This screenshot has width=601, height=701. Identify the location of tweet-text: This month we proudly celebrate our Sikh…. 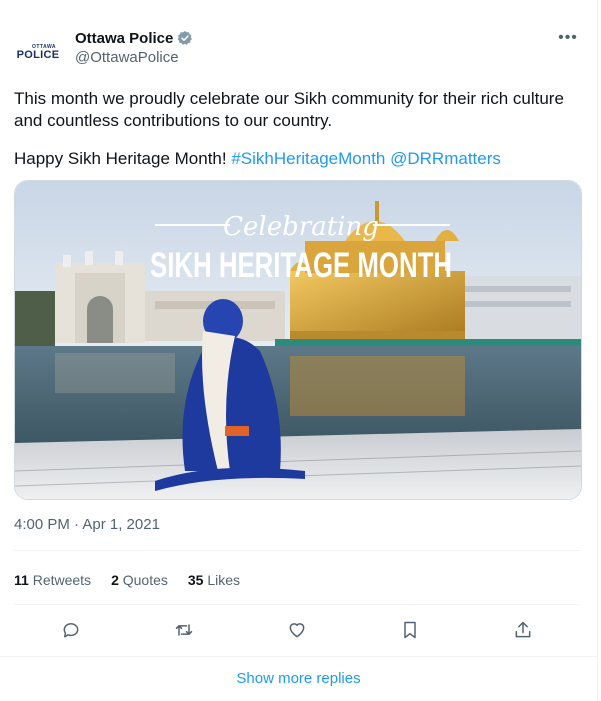
(297, 129).